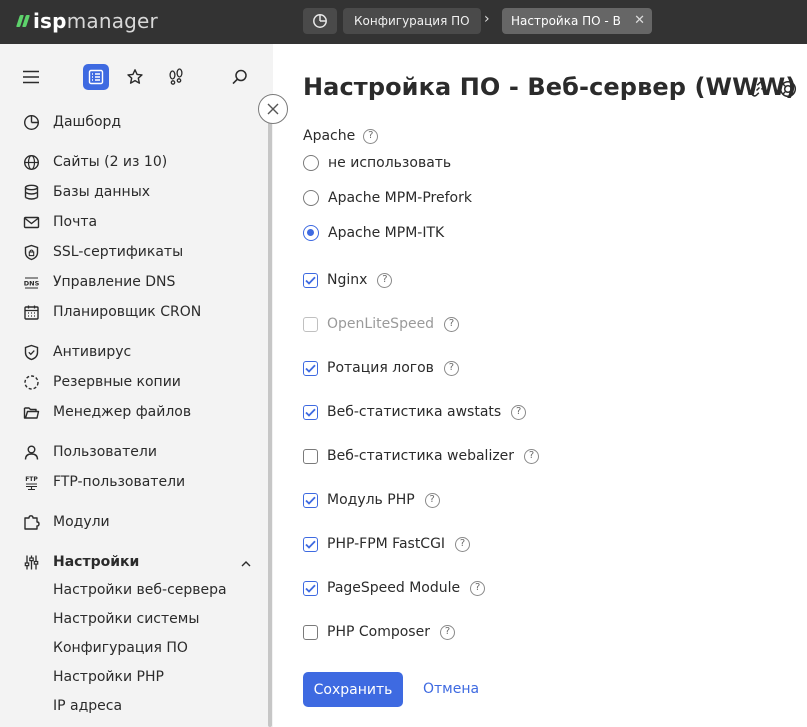  I want to click on cancel-link: Отмена, so click(451, 689).